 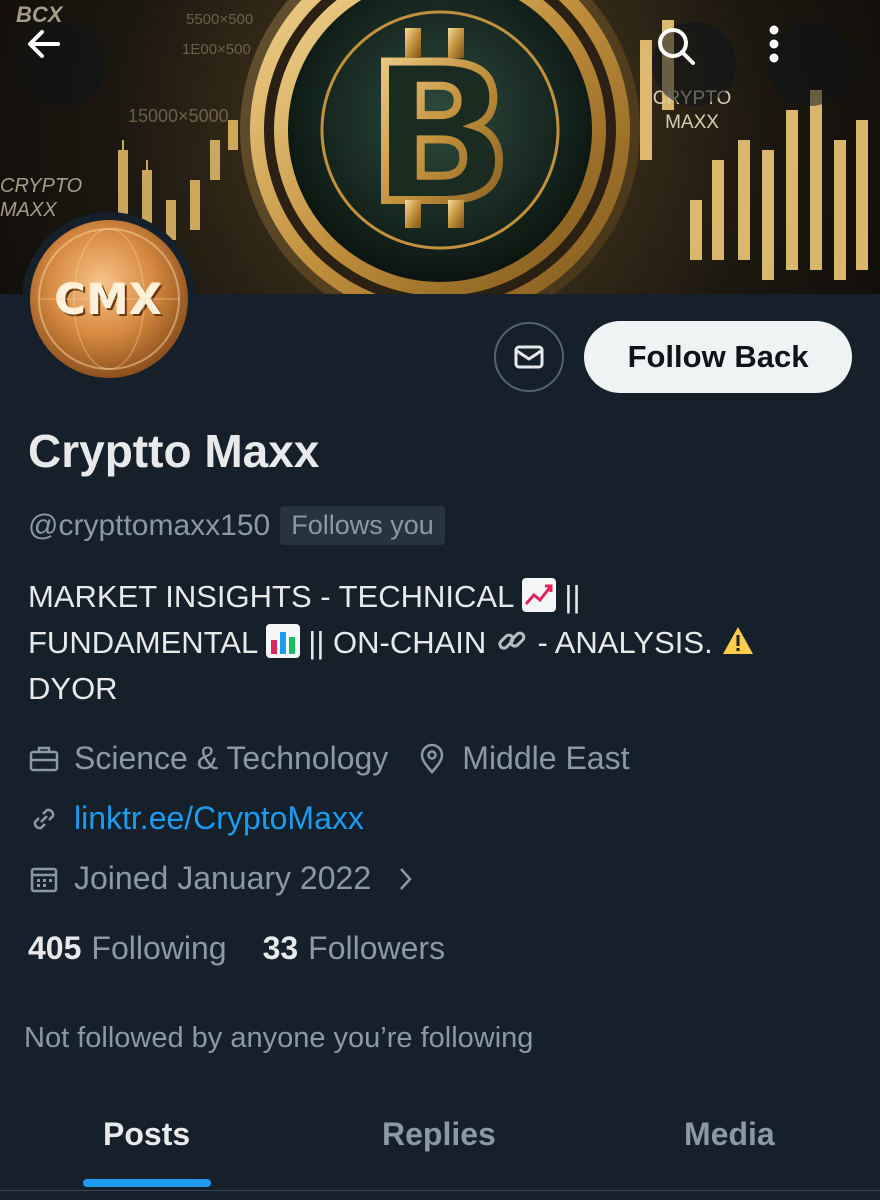 I want to click on svg-text: 15000×5000, so click(x=178, y=116).